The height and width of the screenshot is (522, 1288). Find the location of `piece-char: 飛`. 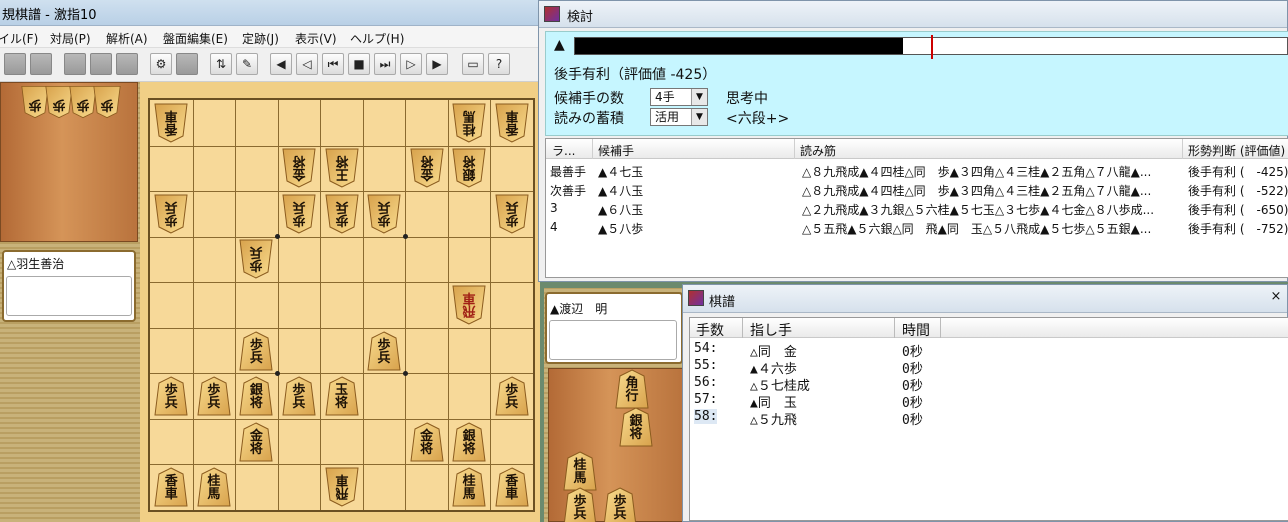

piece-char: 飛 is located at coordinates (469, 310).